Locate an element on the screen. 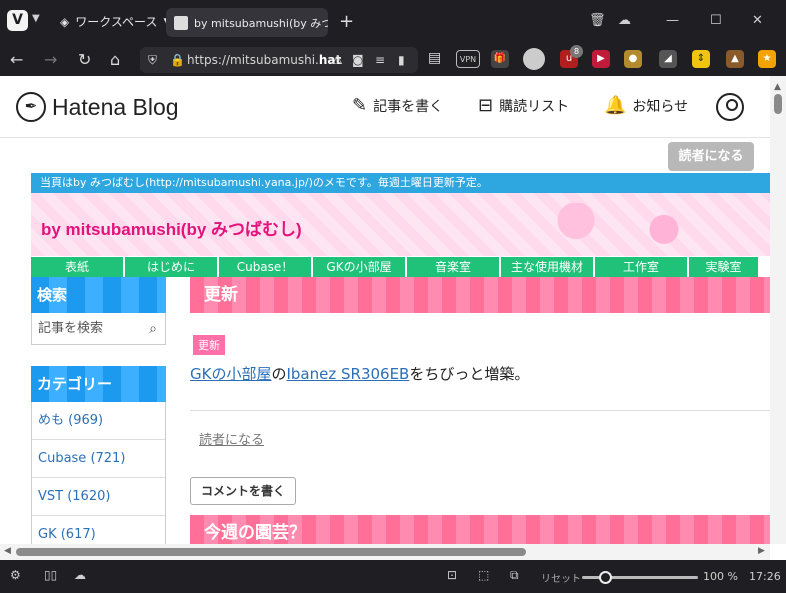 The height and width of the screenshot is (593, 786). scroll-right-icon: ▶ is located at coordinates (761, 551).